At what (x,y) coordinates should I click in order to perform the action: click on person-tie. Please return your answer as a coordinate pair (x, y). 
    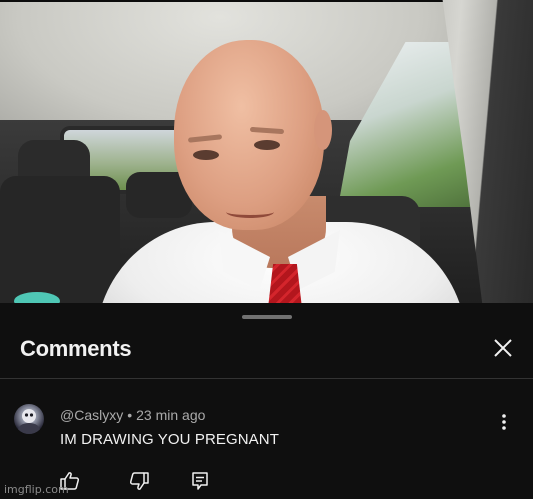
    Looking at the image, I should click on (285, 283).